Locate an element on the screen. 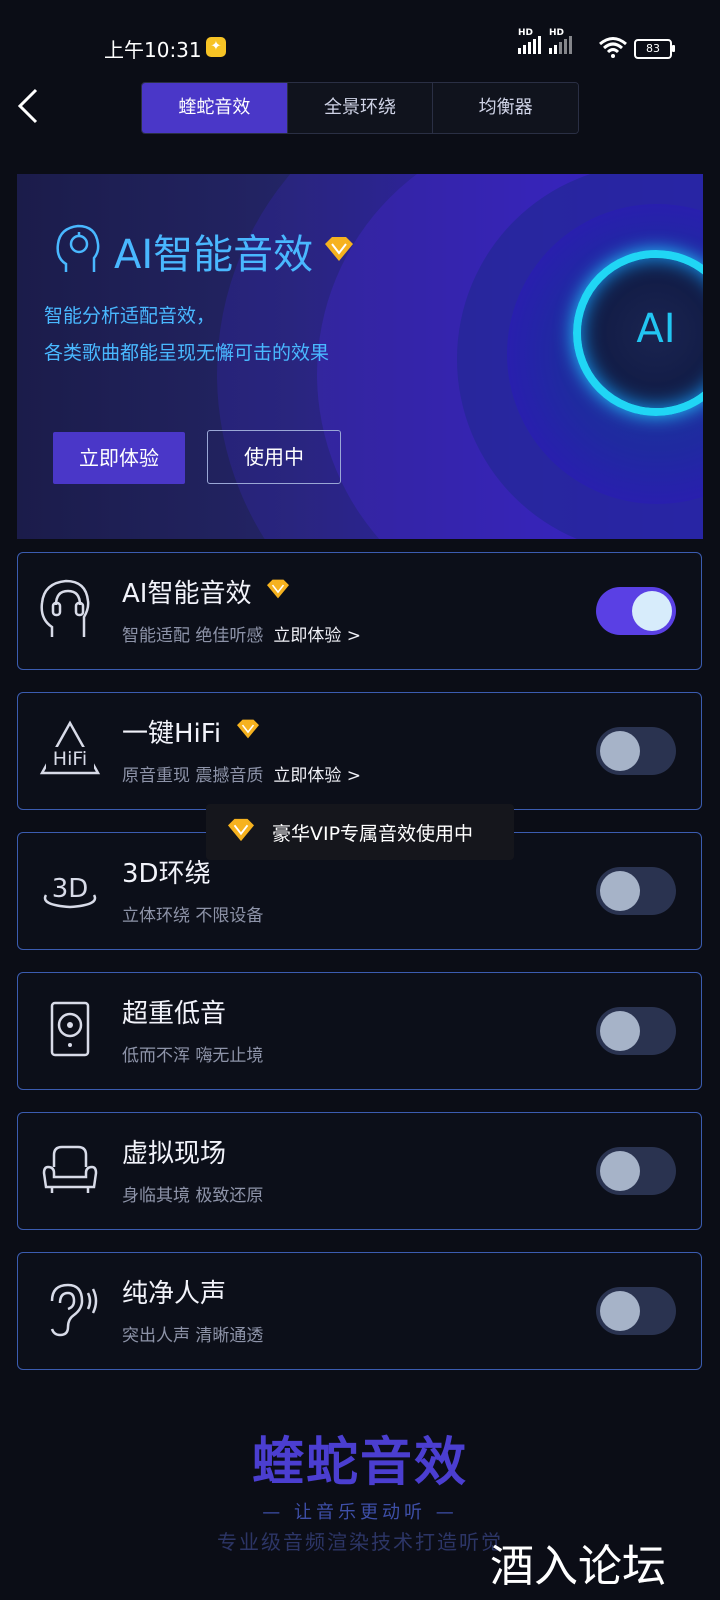 Image resolution: width=720 pixels, height=1600 pixels. effect-subtitle: 原音重现 震撼音质 立即体验 > is located at coordinates (241, 773).